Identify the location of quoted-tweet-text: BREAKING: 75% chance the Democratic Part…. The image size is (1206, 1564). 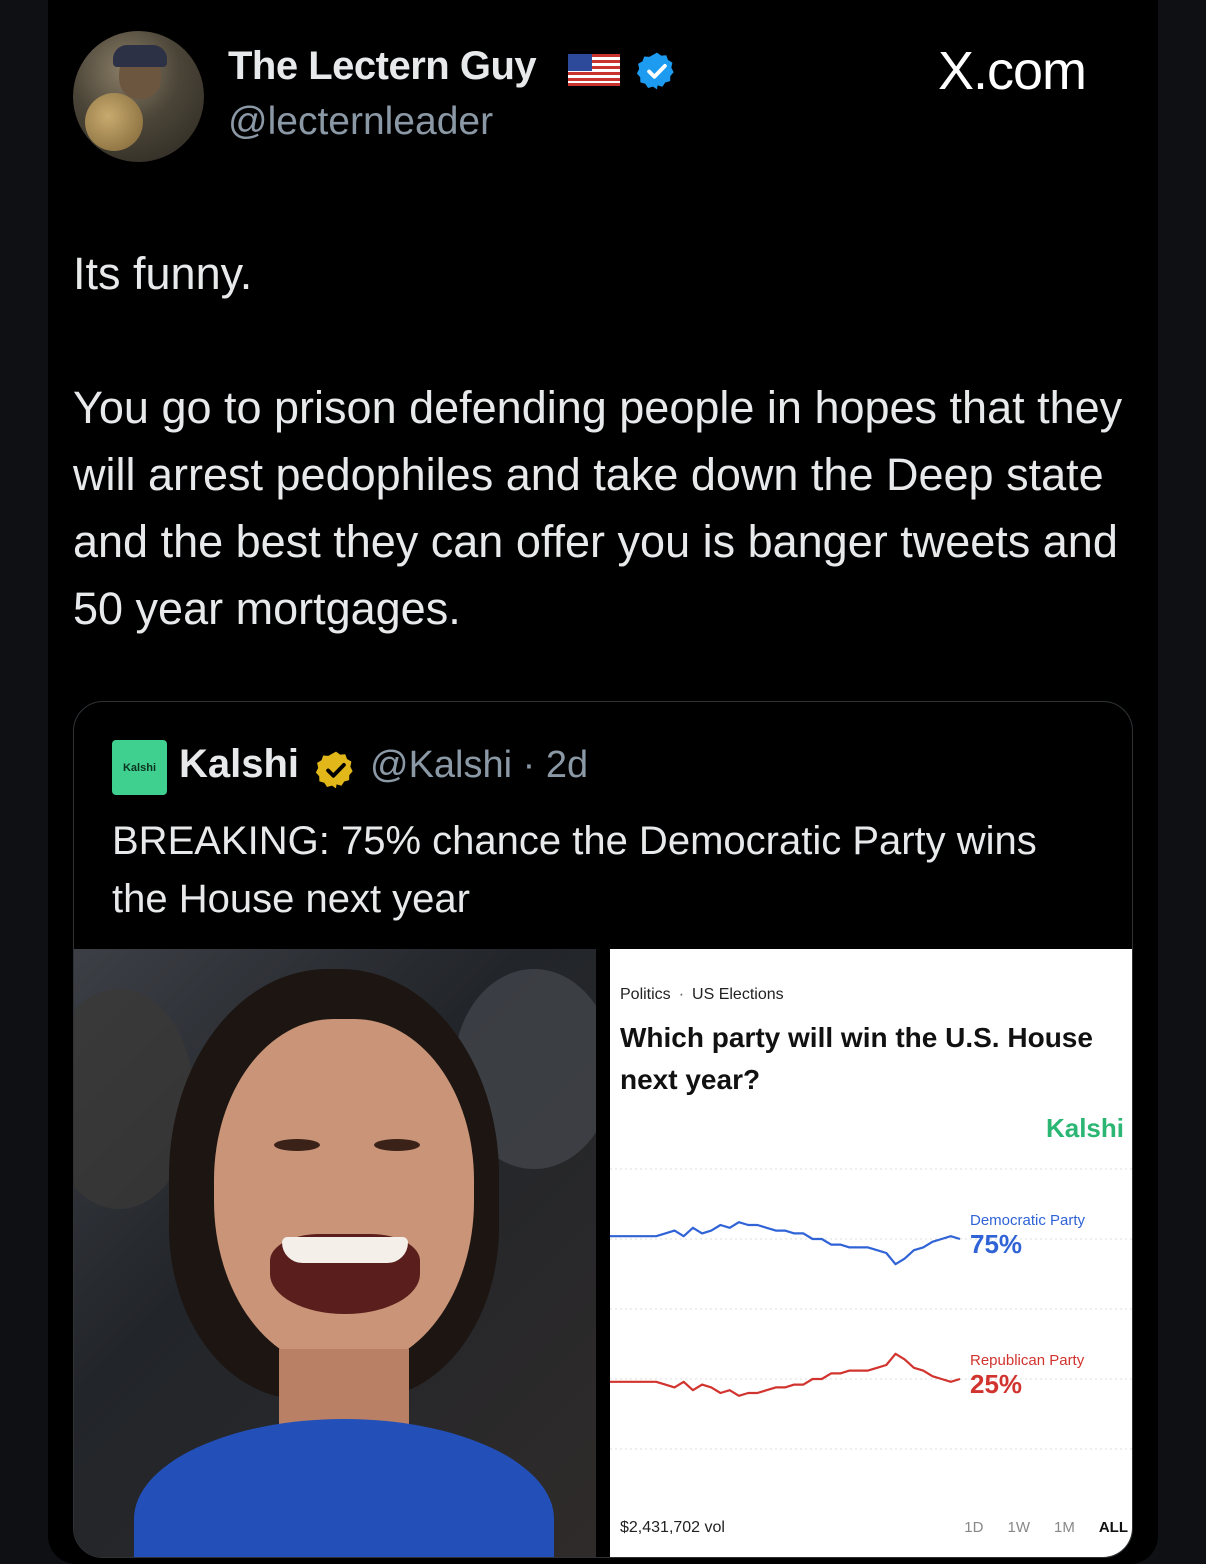
(574, 870).